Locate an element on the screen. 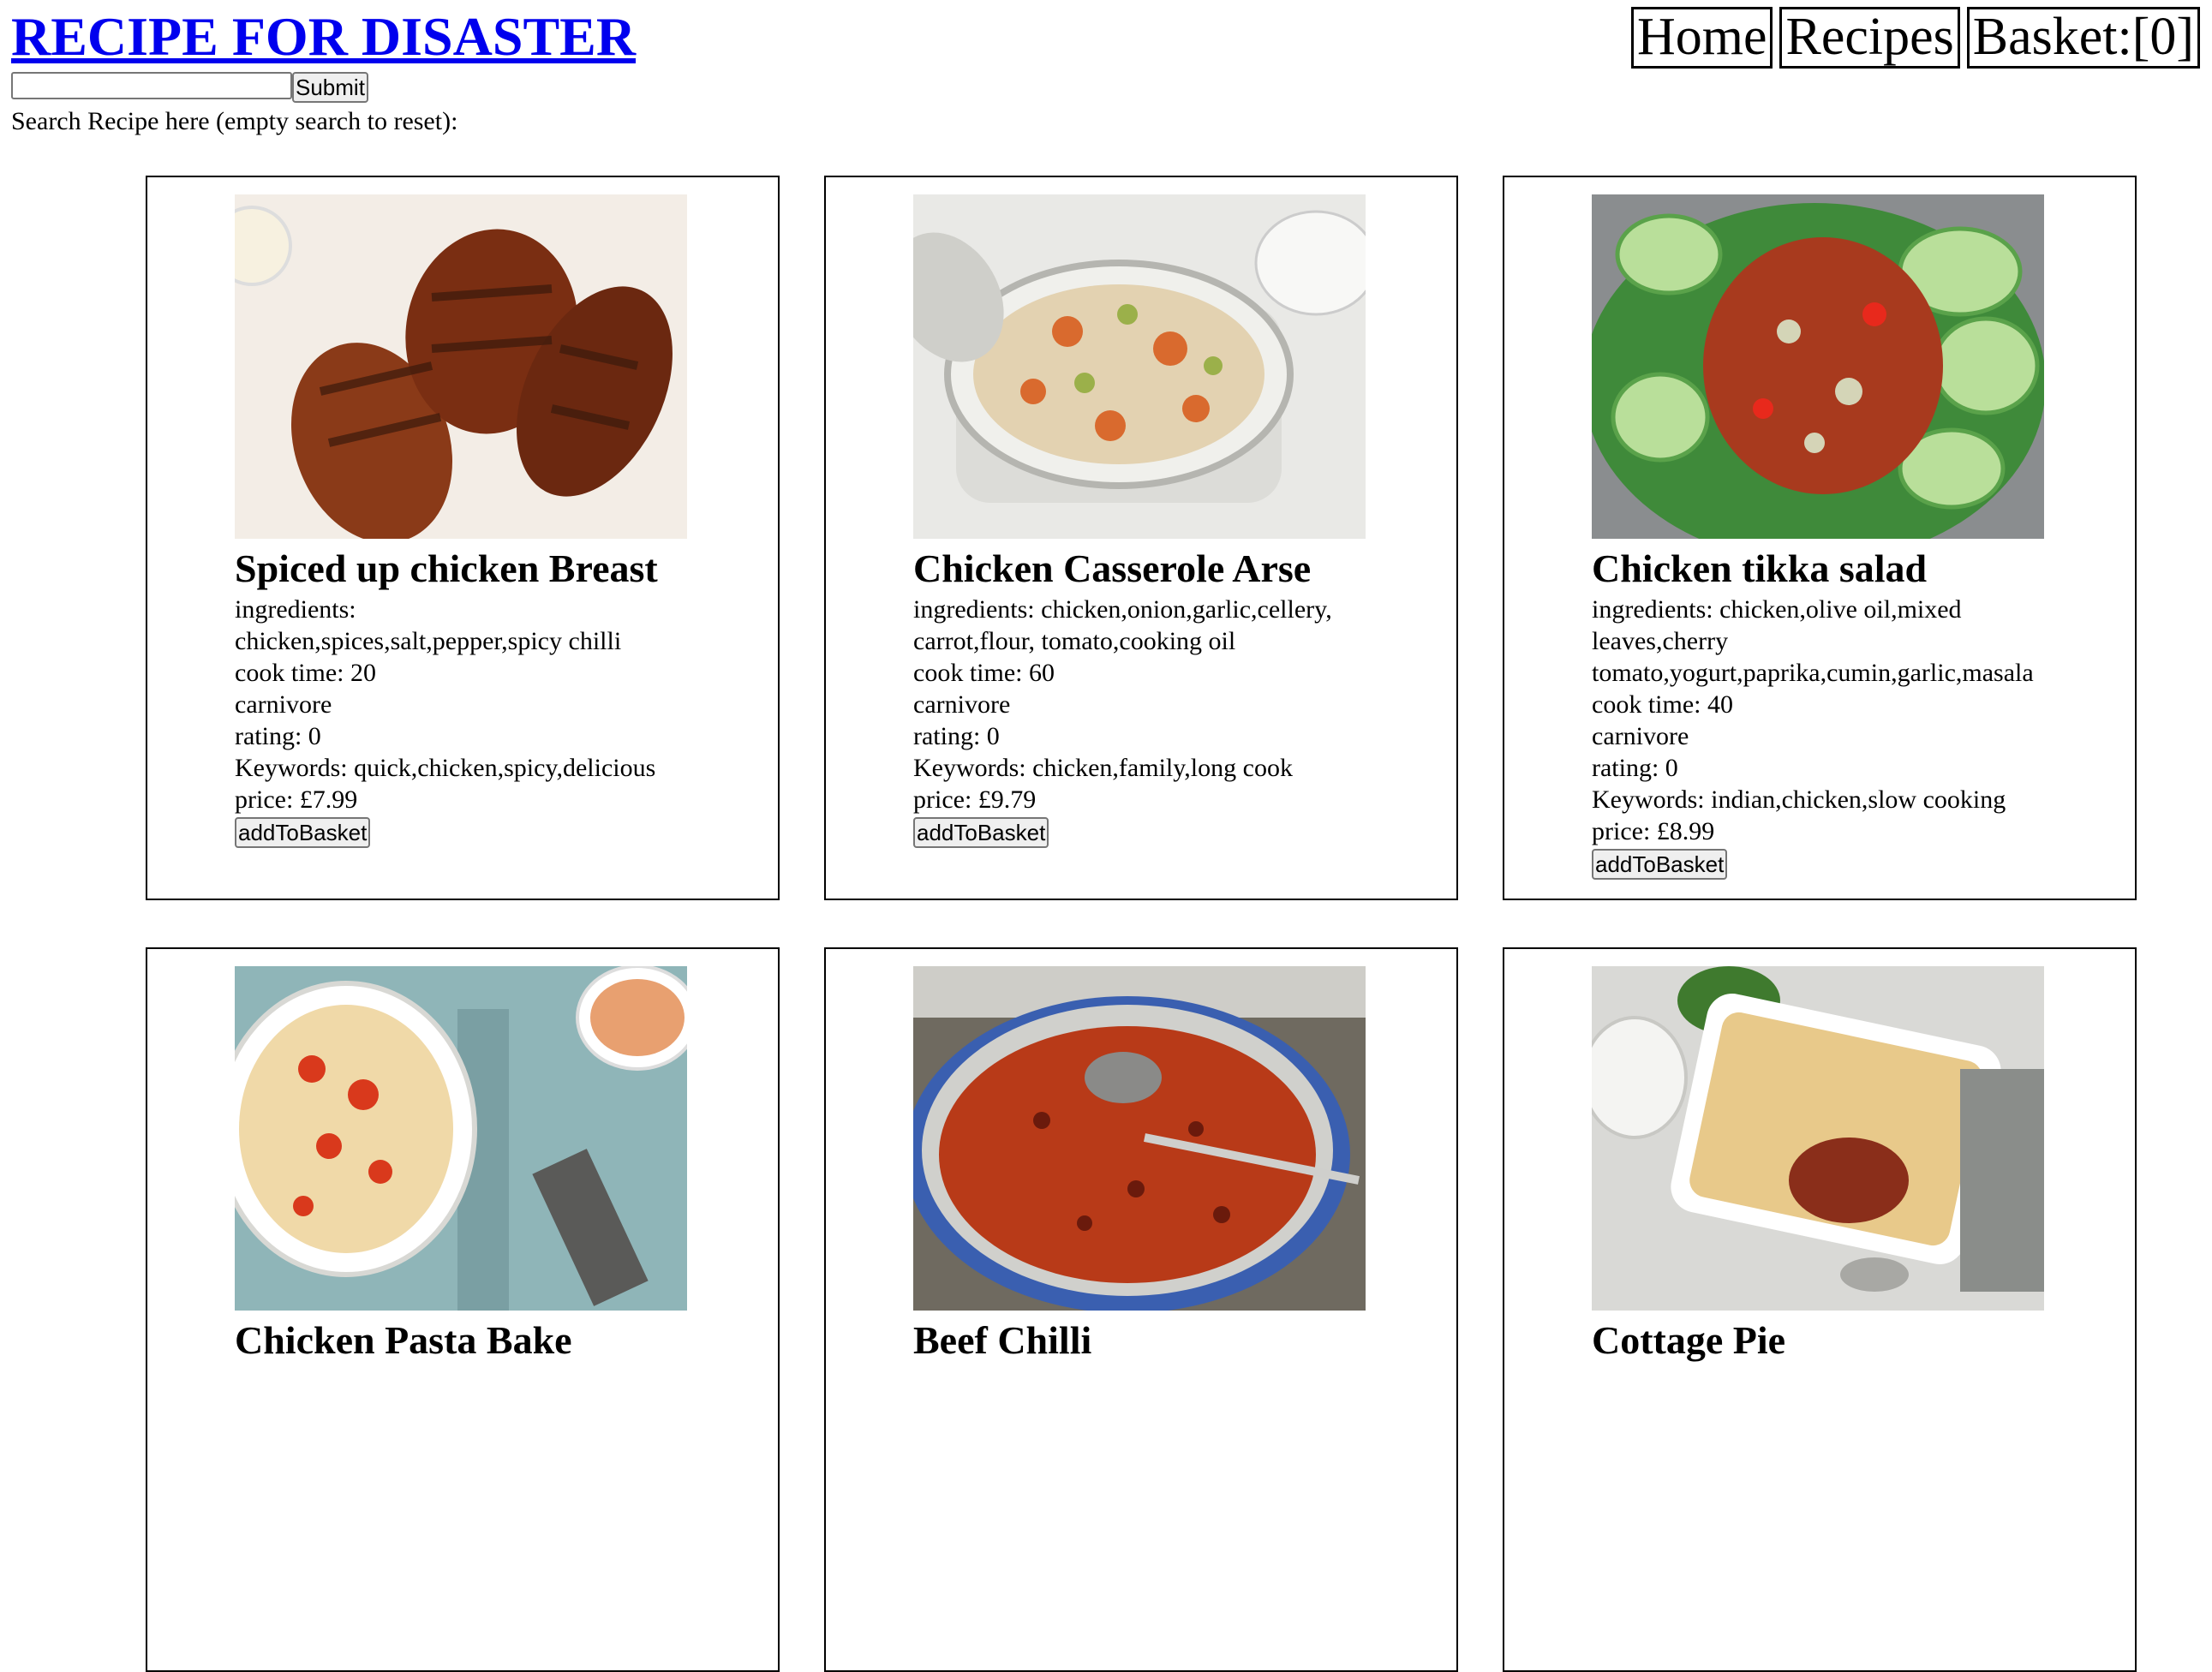 This screenshot has width=2212, height=1672. recipe-card: Beef Chilli is located at coordinates (1141, 1309).